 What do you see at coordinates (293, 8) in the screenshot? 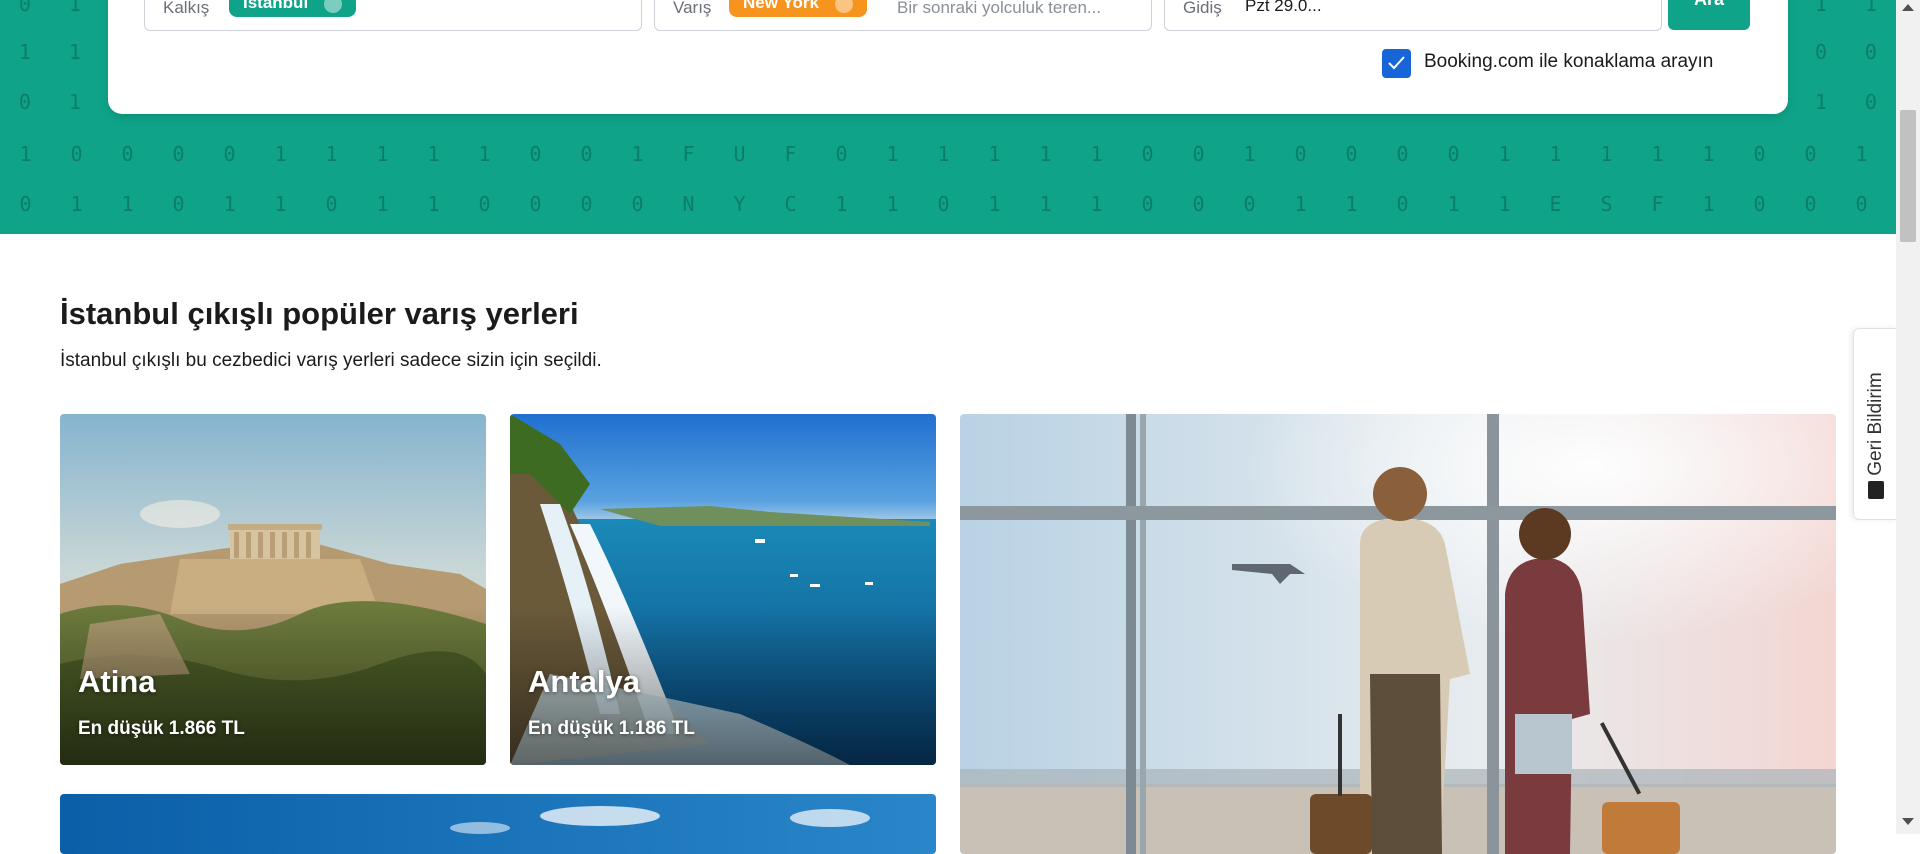
I see `origin-chip: İstanbul` at bounding box center [293, 8].